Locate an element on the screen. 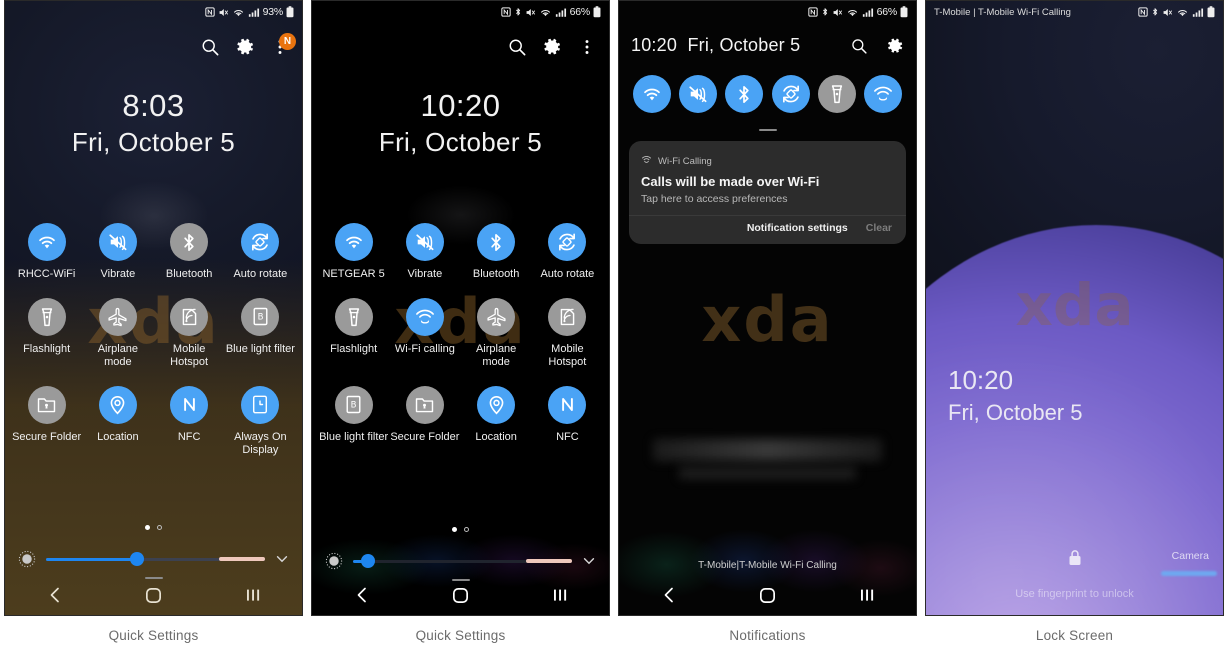 The width and height of the screenshot is (1228, 655). lock-screen-clock: 10:20 Fri, October 5 is located at coordinates (1015, 396).